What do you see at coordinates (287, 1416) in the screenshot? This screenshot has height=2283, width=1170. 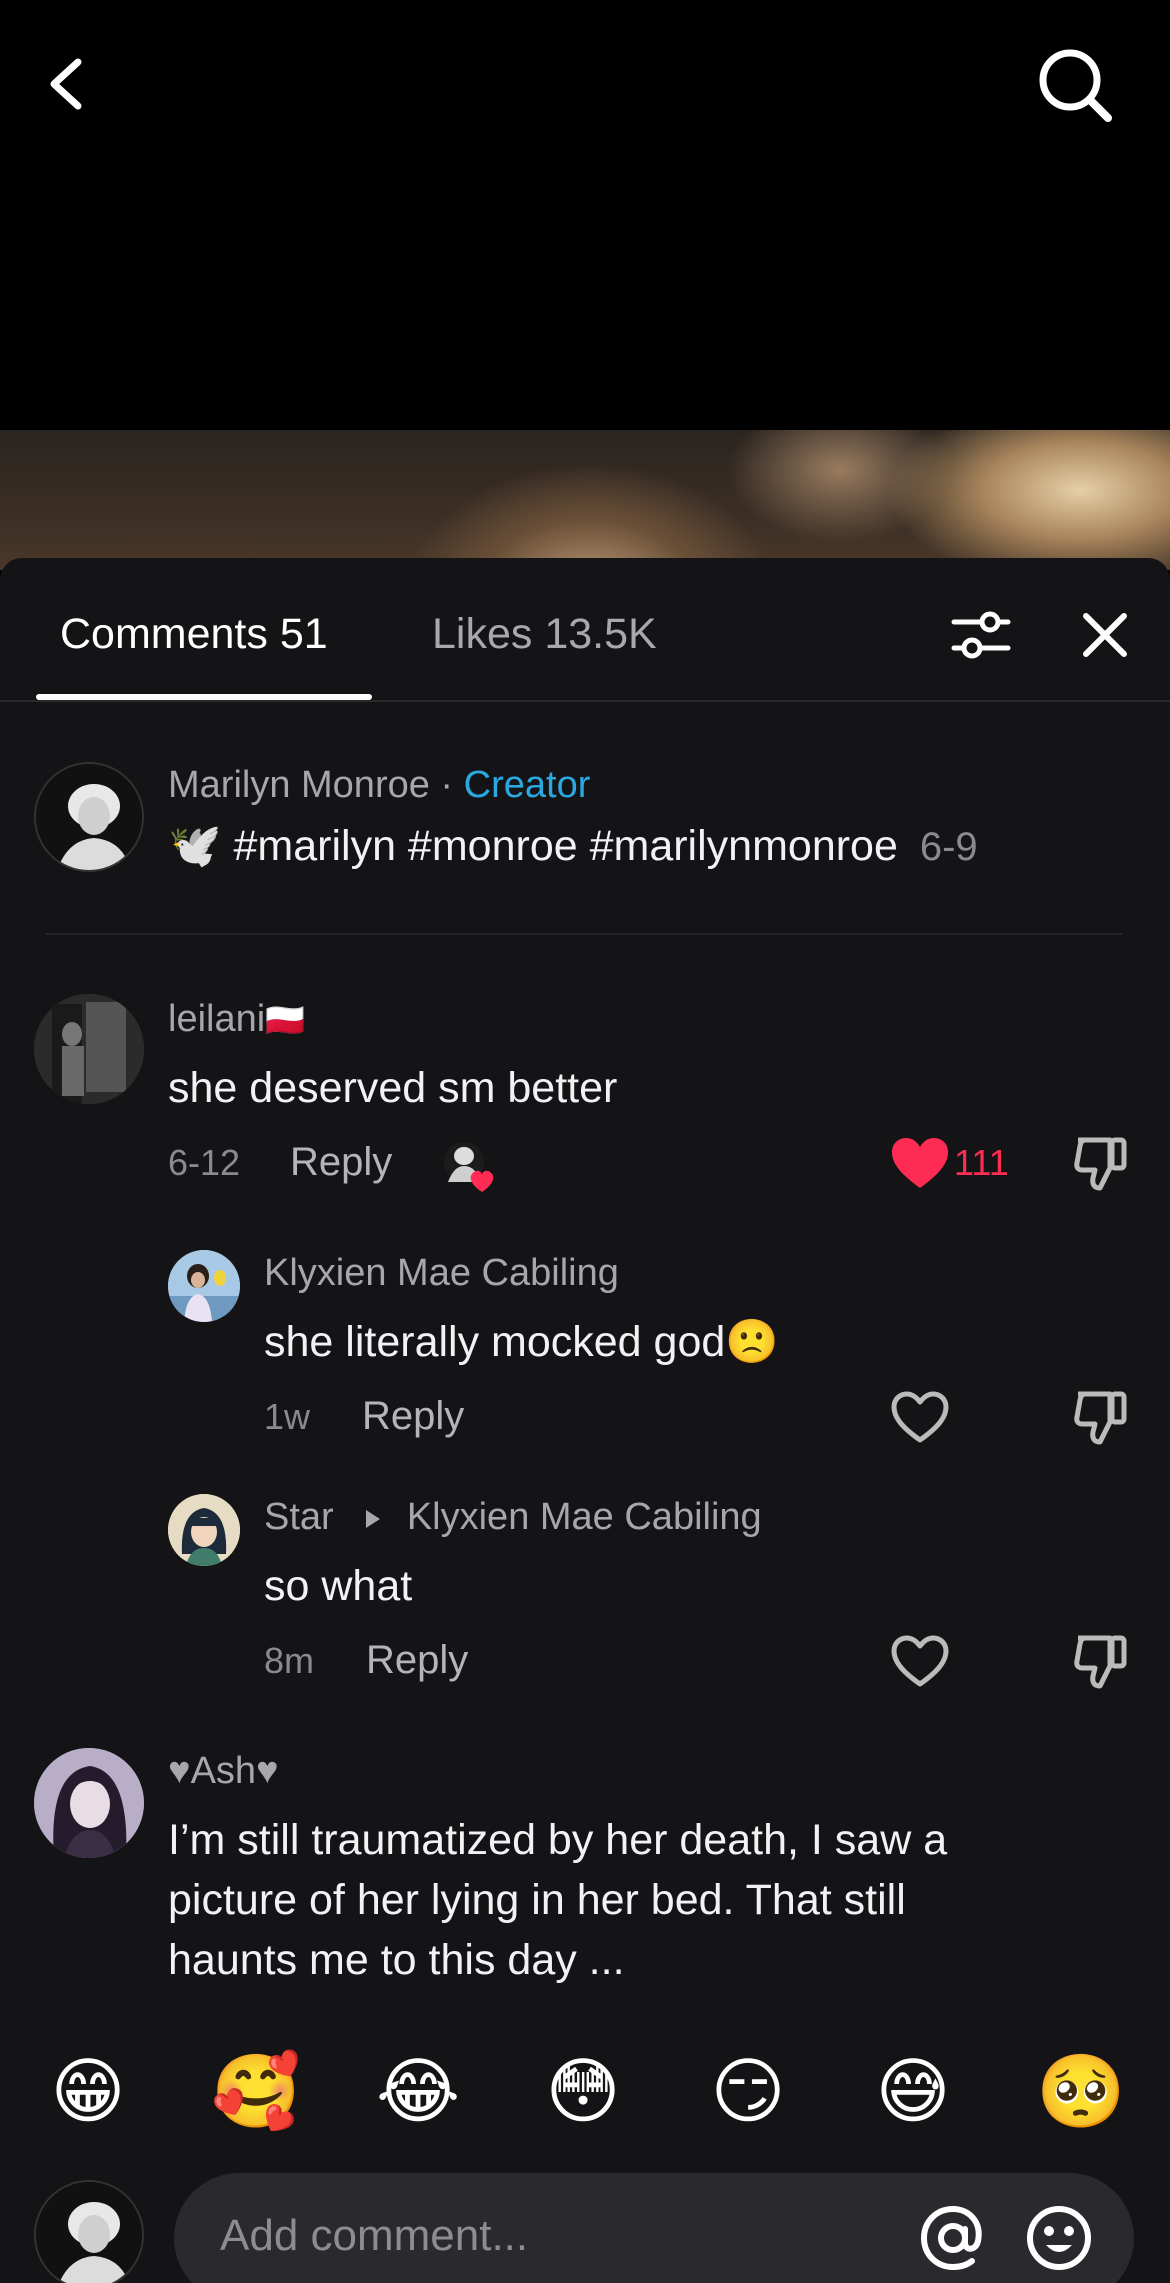 I see `comment-time: 1w` at bounding box center [287, 1416].